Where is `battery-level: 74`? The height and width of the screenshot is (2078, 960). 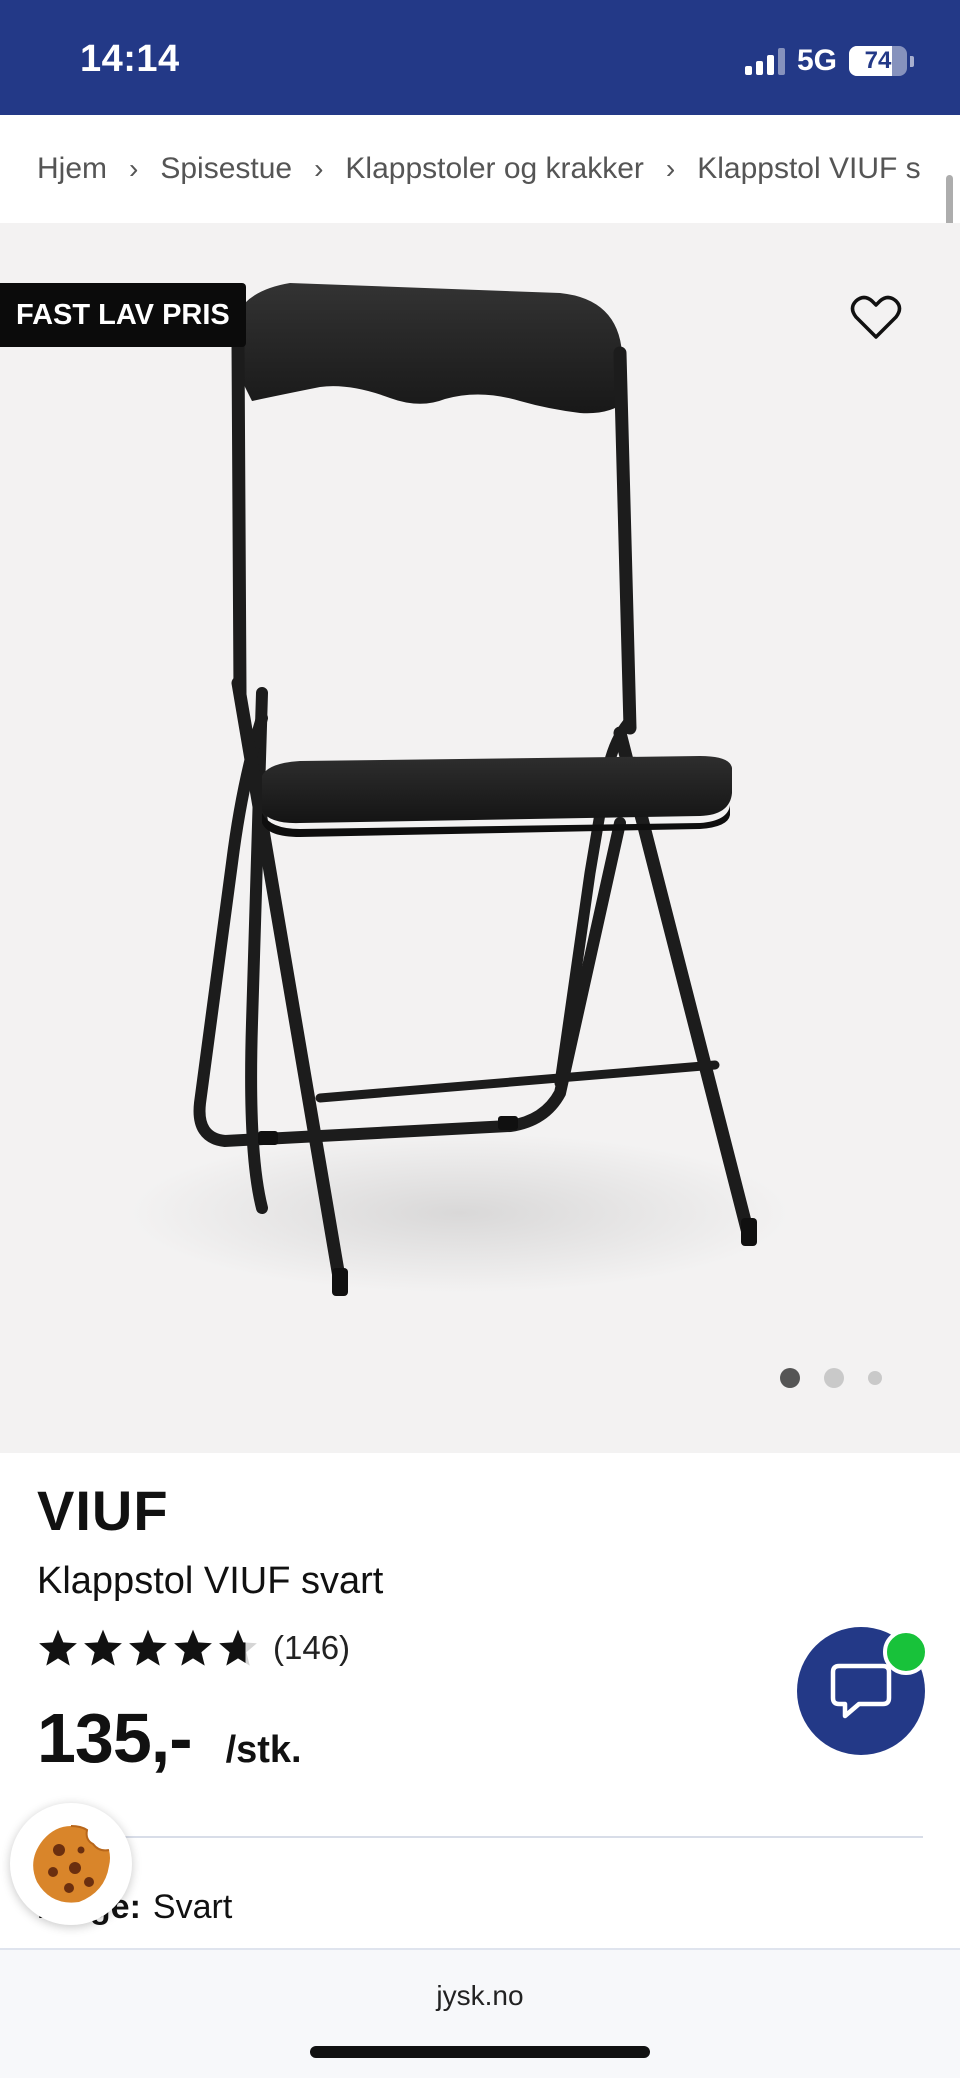
battery-level: 74 is located at coordinates (878, 60).